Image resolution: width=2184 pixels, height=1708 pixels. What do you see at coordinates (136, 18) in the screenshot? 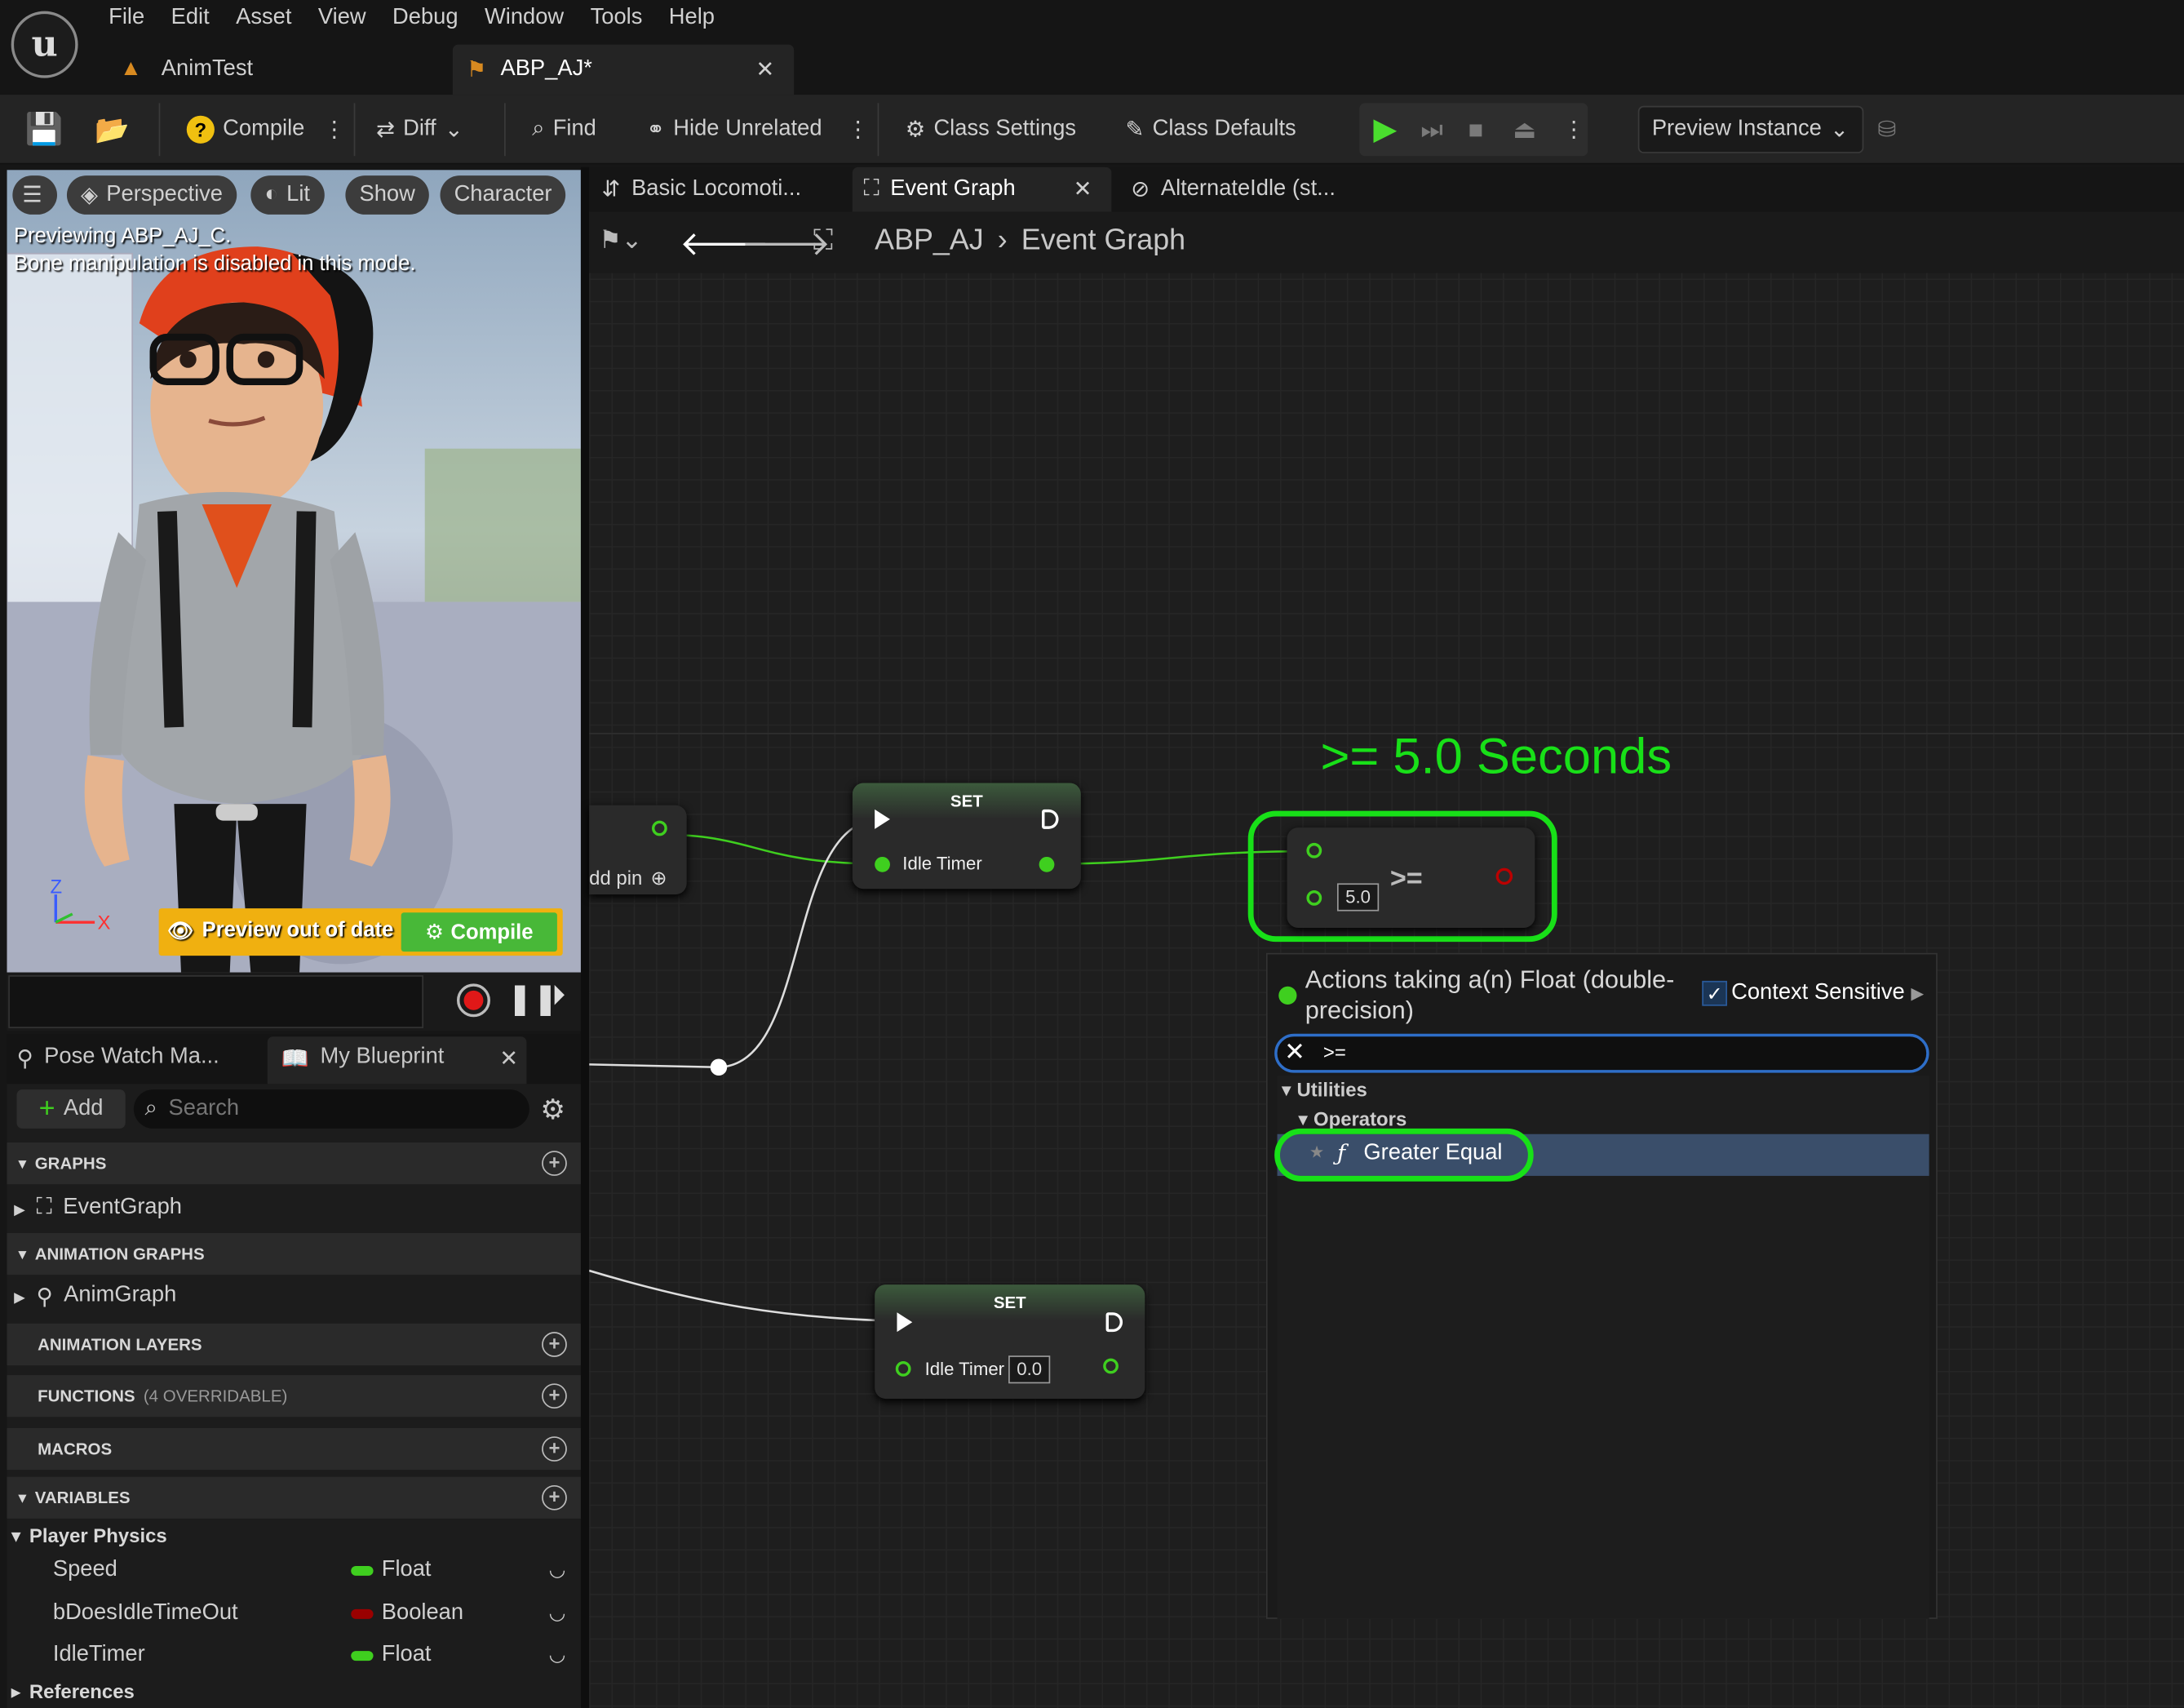
I see `menu-file: File` at bounding box center [136, 18].